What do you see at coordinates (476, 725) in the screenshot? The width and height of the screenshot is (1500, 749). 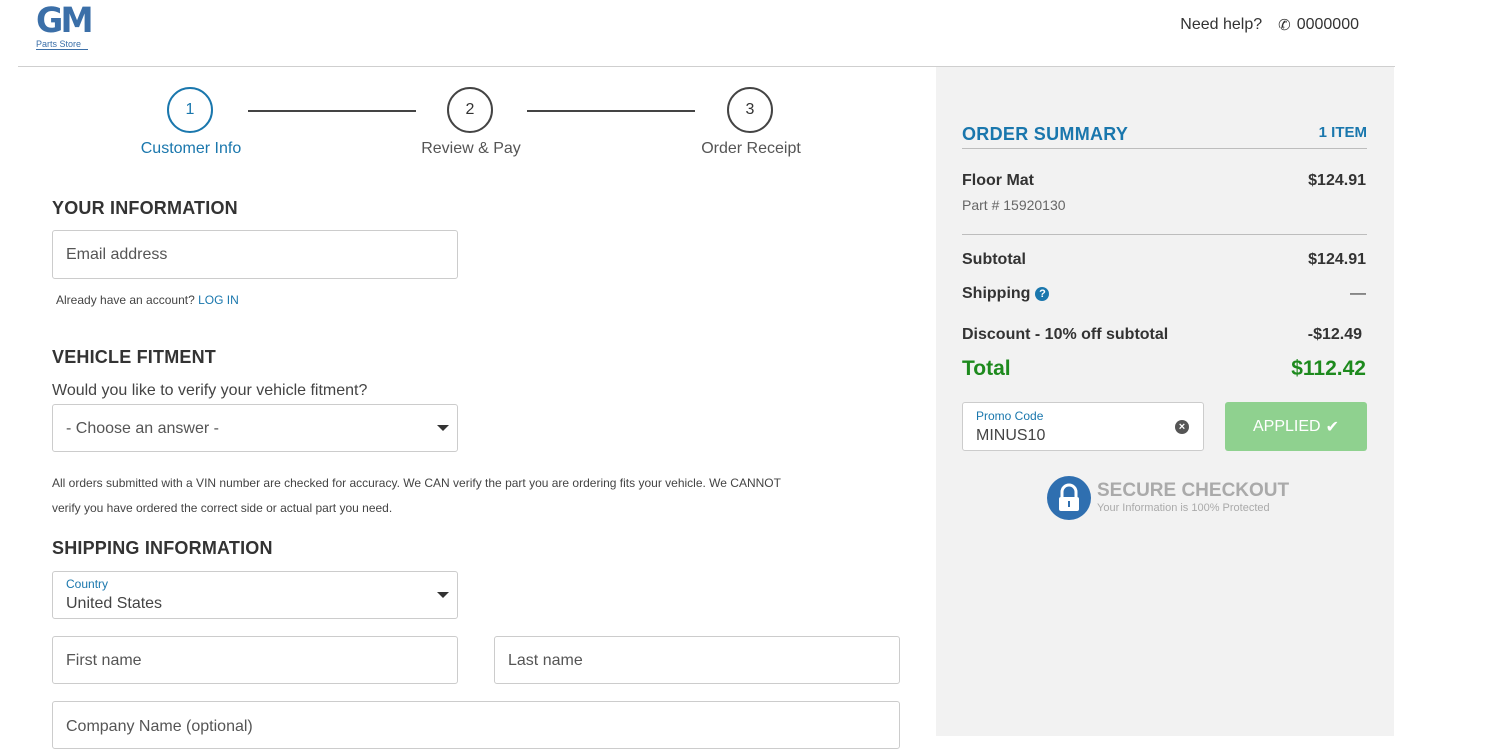 I see `company-name-field: Company Name (optional)` at bounding box center [476, 725].